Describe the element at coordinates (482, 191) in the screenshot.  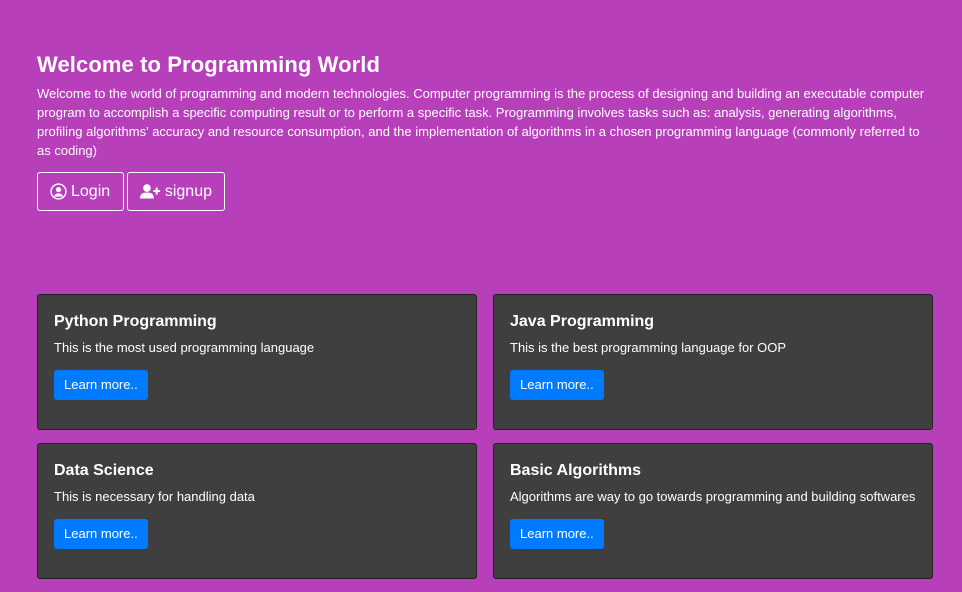
I see `auth-buttons: Login signup` at that location.